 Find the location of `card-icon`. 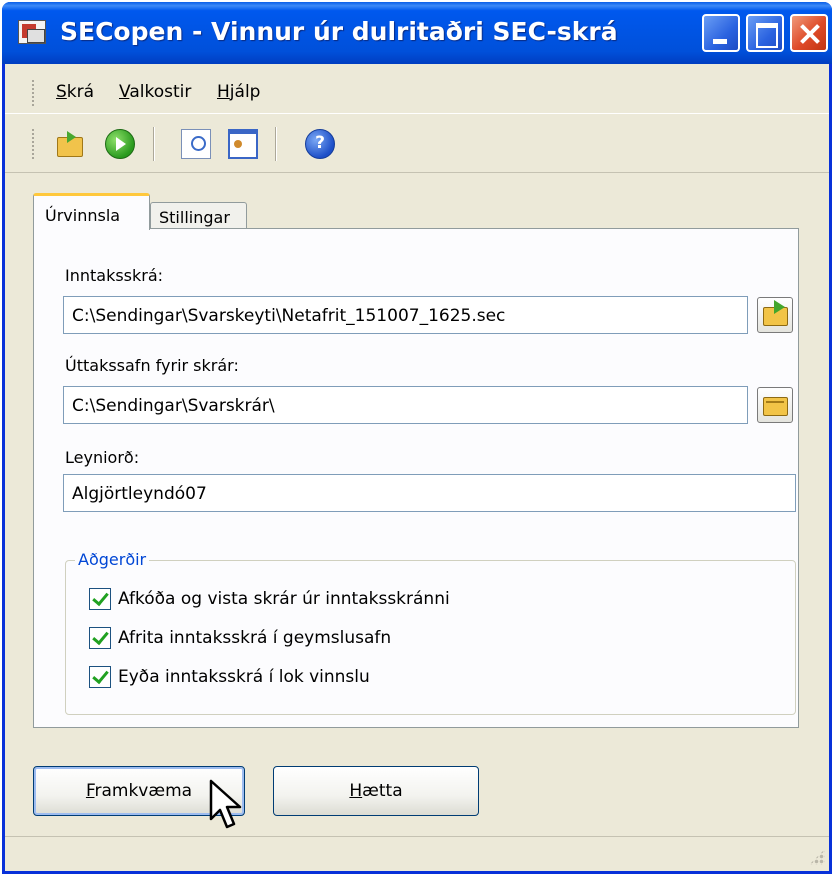

card-icon is located at coordinates (243, 144).